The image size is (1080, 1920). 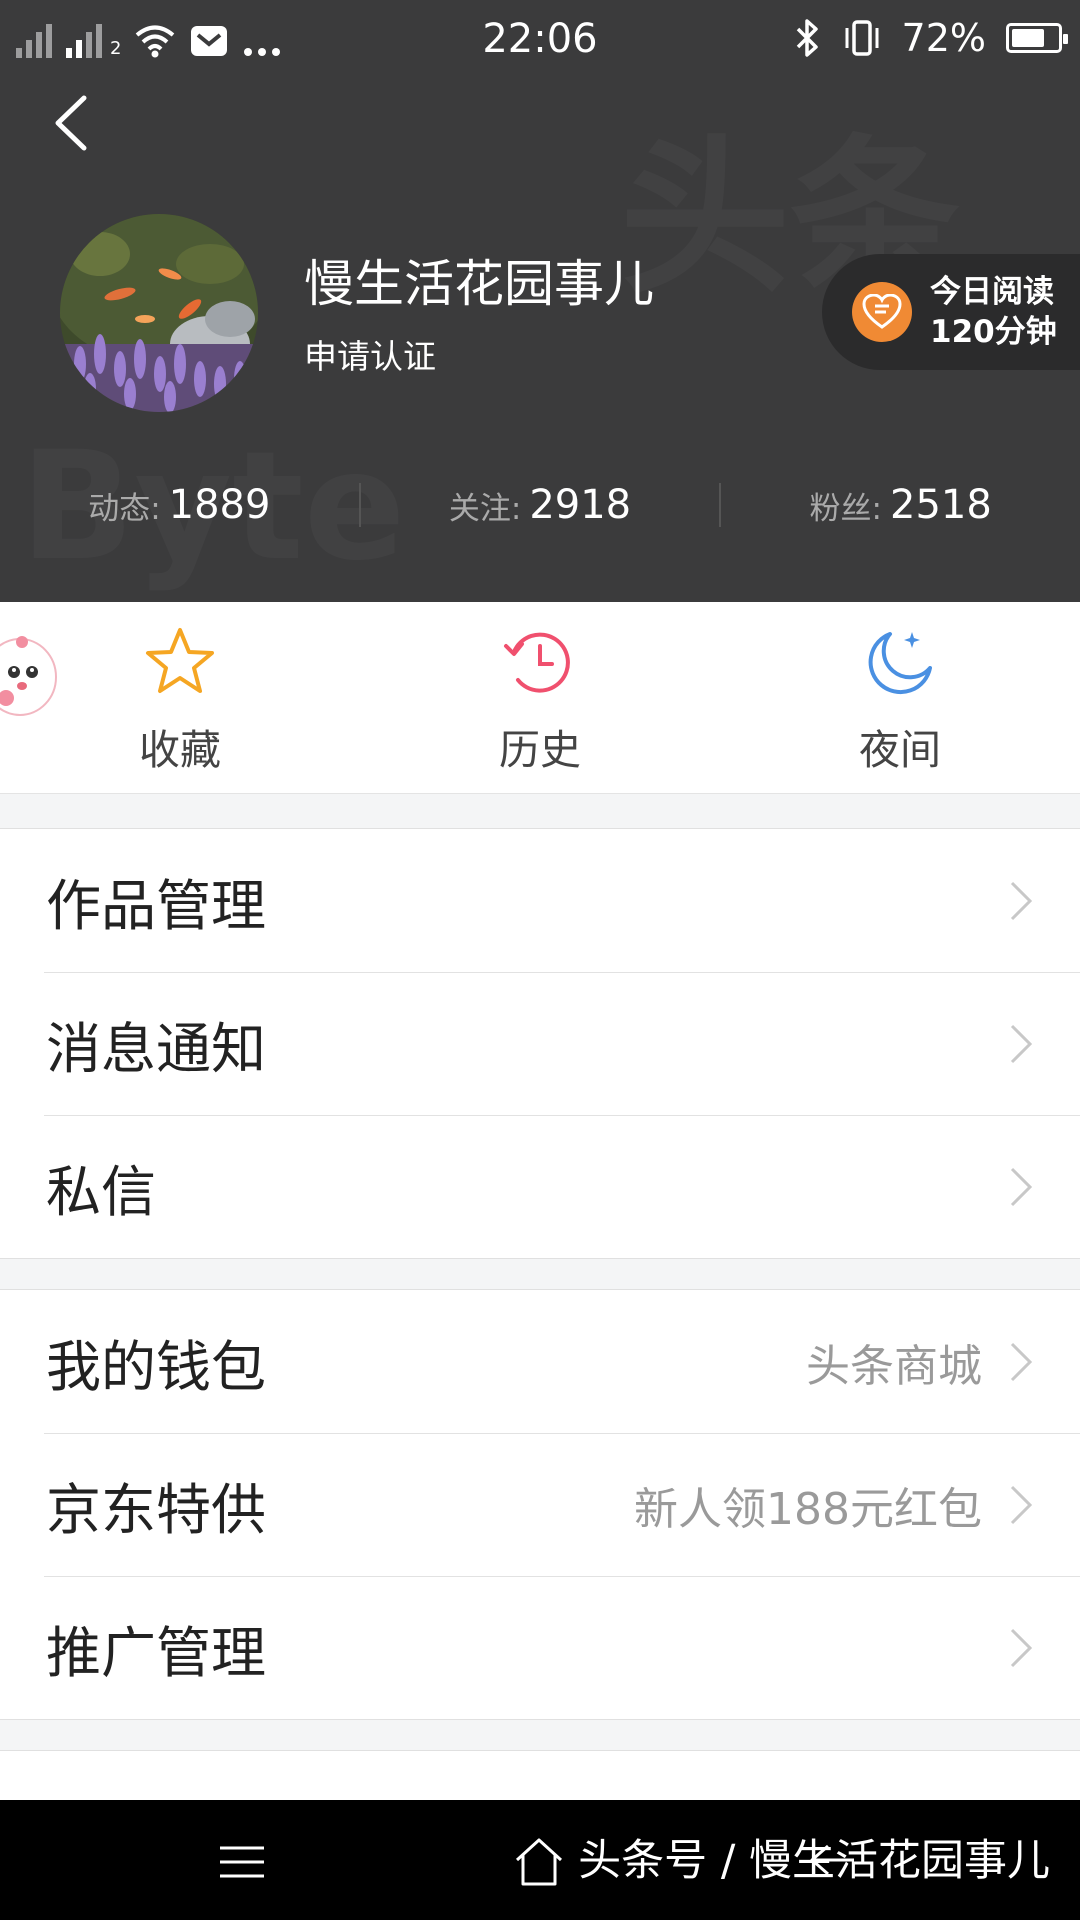 What do you see at coordinates (900, 750) in the screenshot?
I see `night-mode-label: 夜间` at bounding box center [900, 750].